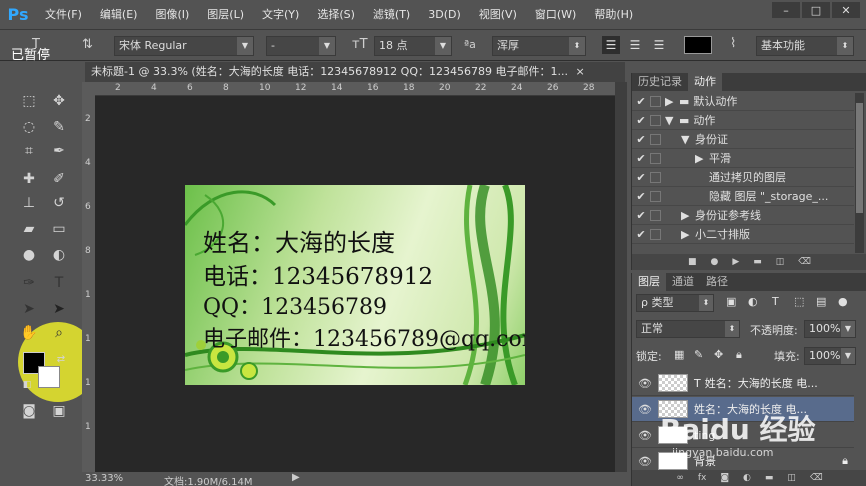 Image resolution: width=866 pixels, height=486 pixels. What do you see at coordinates (805, 46) in the screenshot?
I see `workspace-select: 基本功能 ⬍` at bounding box center [805, 46].